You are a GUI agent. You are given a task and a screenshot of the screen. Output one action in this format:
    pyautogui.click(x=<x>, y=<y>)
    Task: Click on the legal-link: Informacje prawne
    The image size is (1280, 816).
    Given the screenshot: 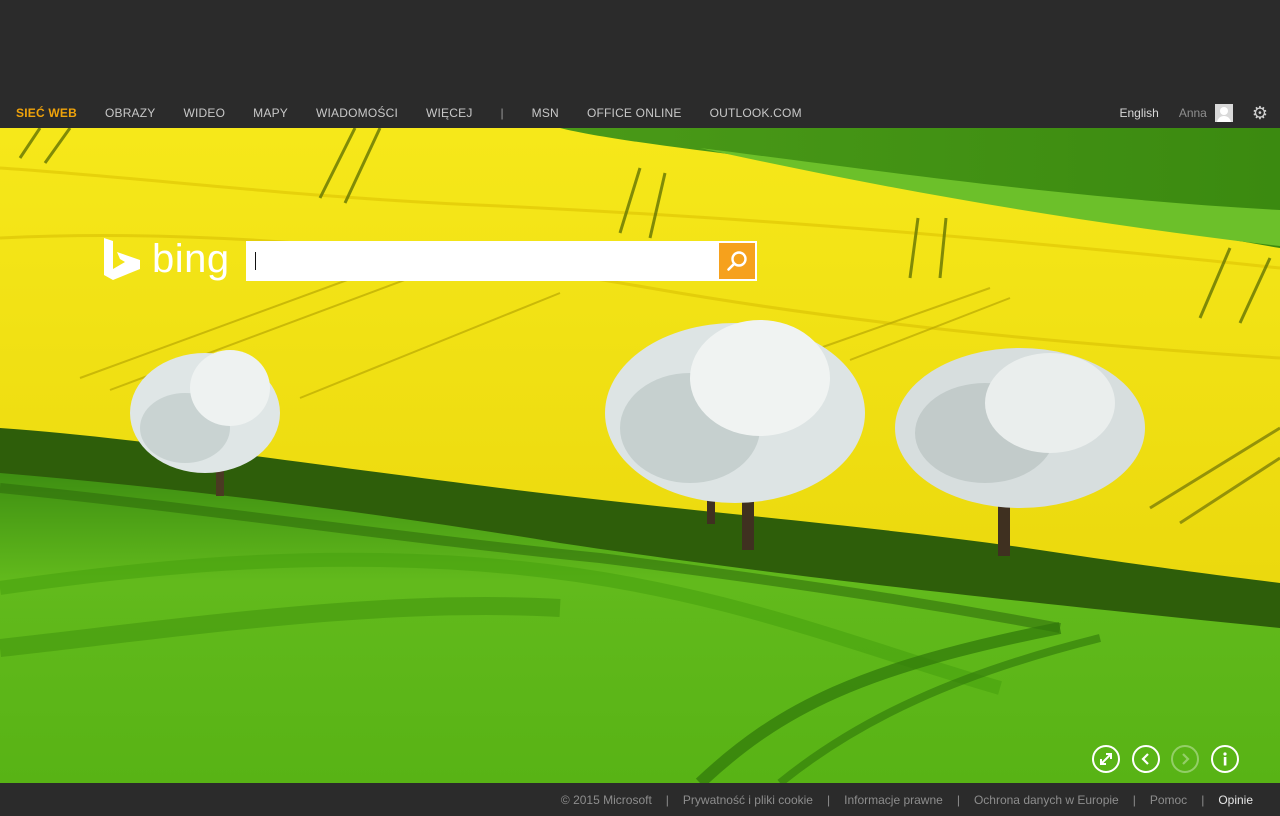 What is the action you would take?
    pyautogui.click(x=893, y=800)
    